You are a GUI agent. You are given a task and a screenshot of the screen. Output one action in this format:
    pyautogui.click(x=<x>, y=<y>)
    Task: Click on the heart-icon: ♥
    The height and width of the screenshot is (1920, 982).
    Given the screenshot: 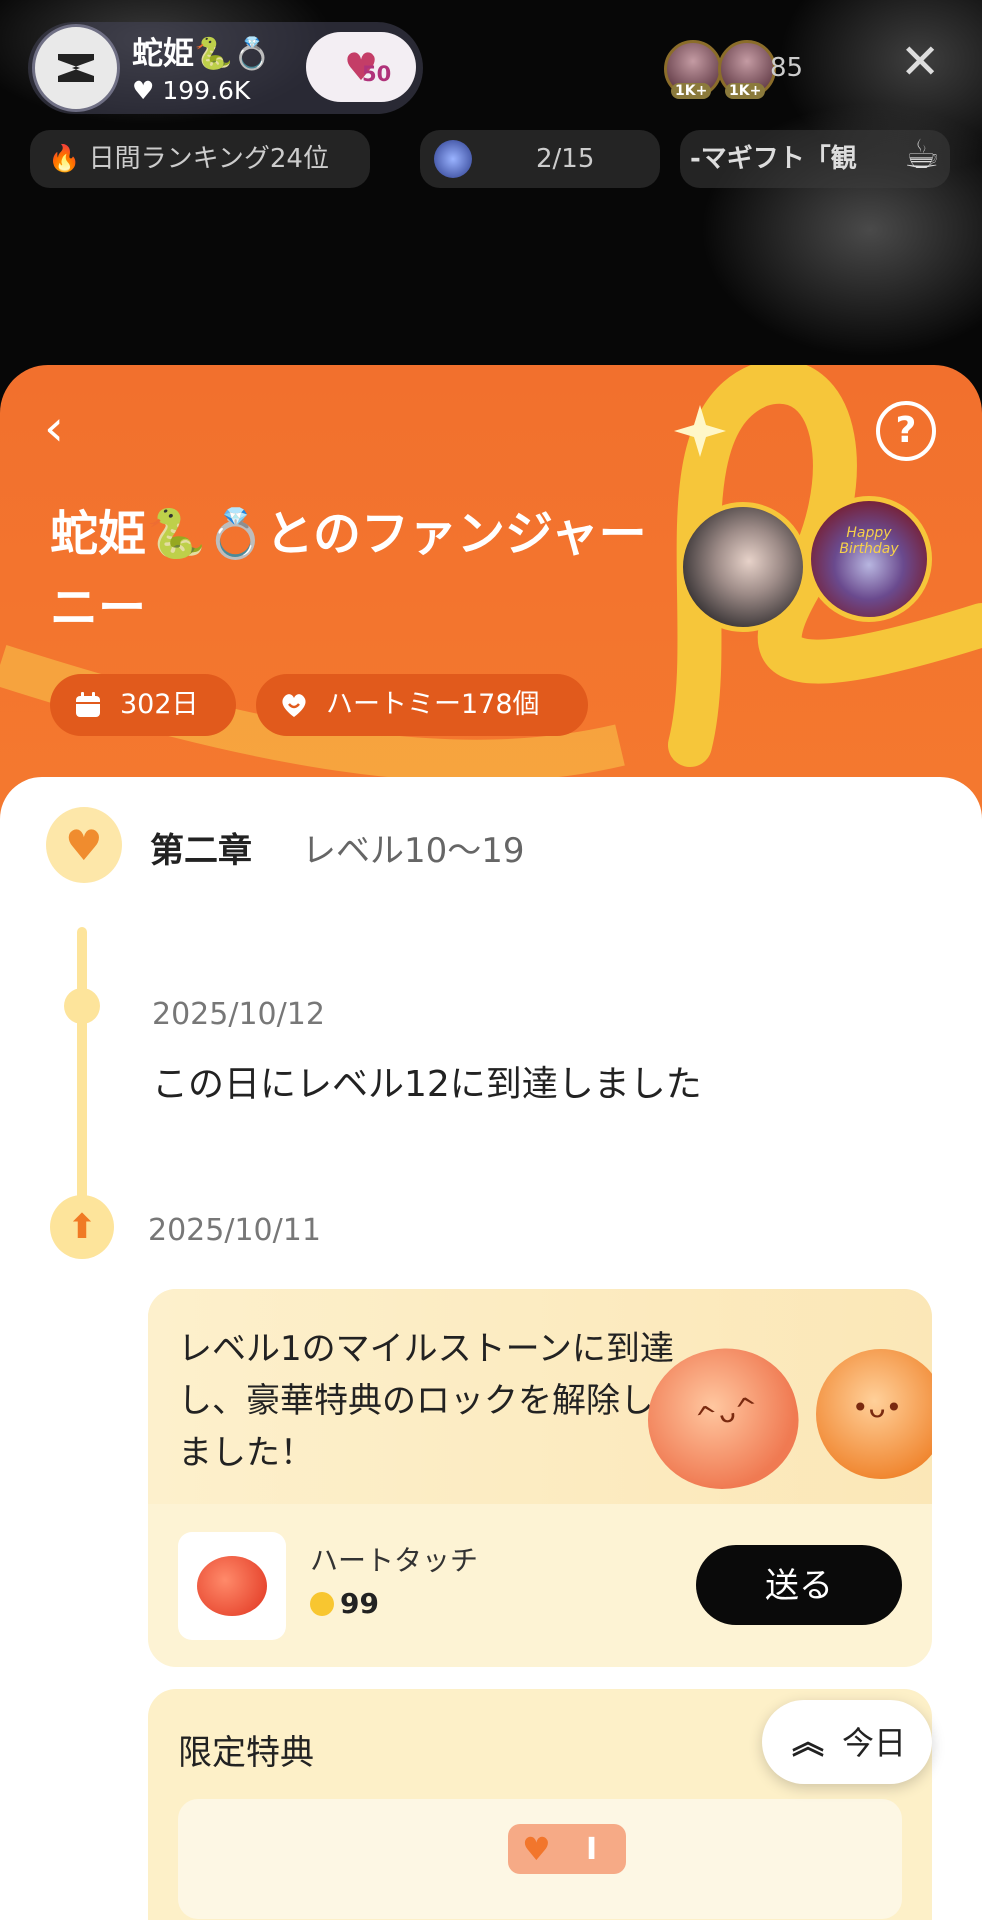 What is the action you would take?
    pyautogui.click(x=536, y=1849)
    